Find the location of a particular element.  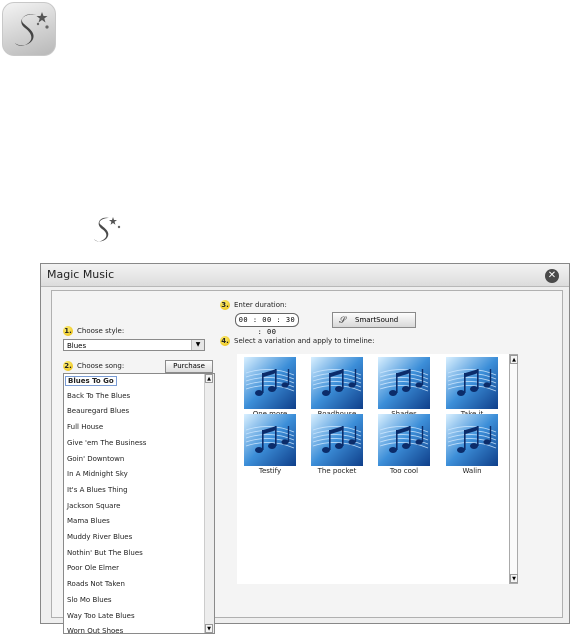

style-select-value: Blues is located at coordinates (77, 346).